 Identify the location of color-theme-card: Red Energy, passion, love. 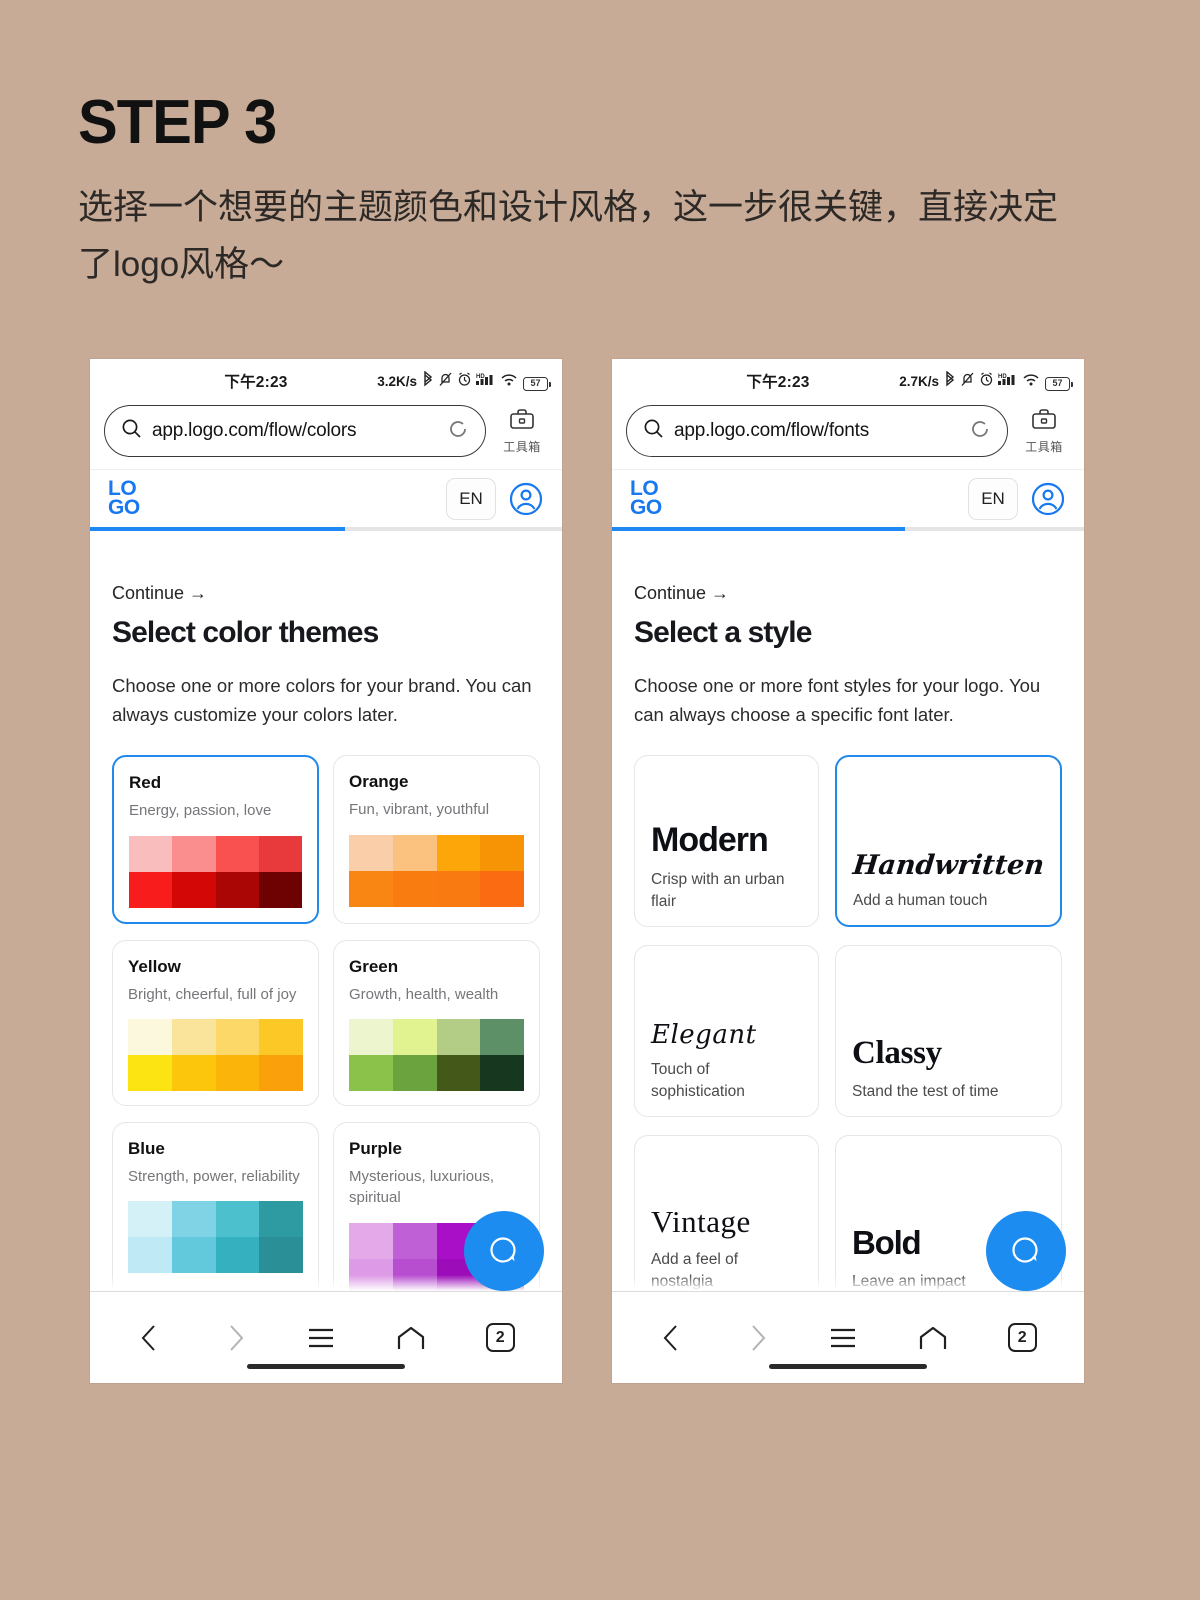
(215, 839).